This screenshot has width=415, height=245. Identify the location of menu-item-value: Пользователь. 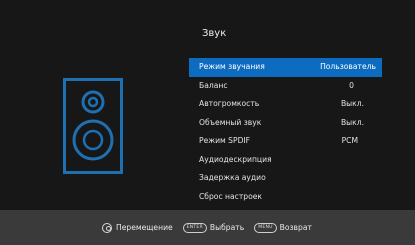
(348, 66).